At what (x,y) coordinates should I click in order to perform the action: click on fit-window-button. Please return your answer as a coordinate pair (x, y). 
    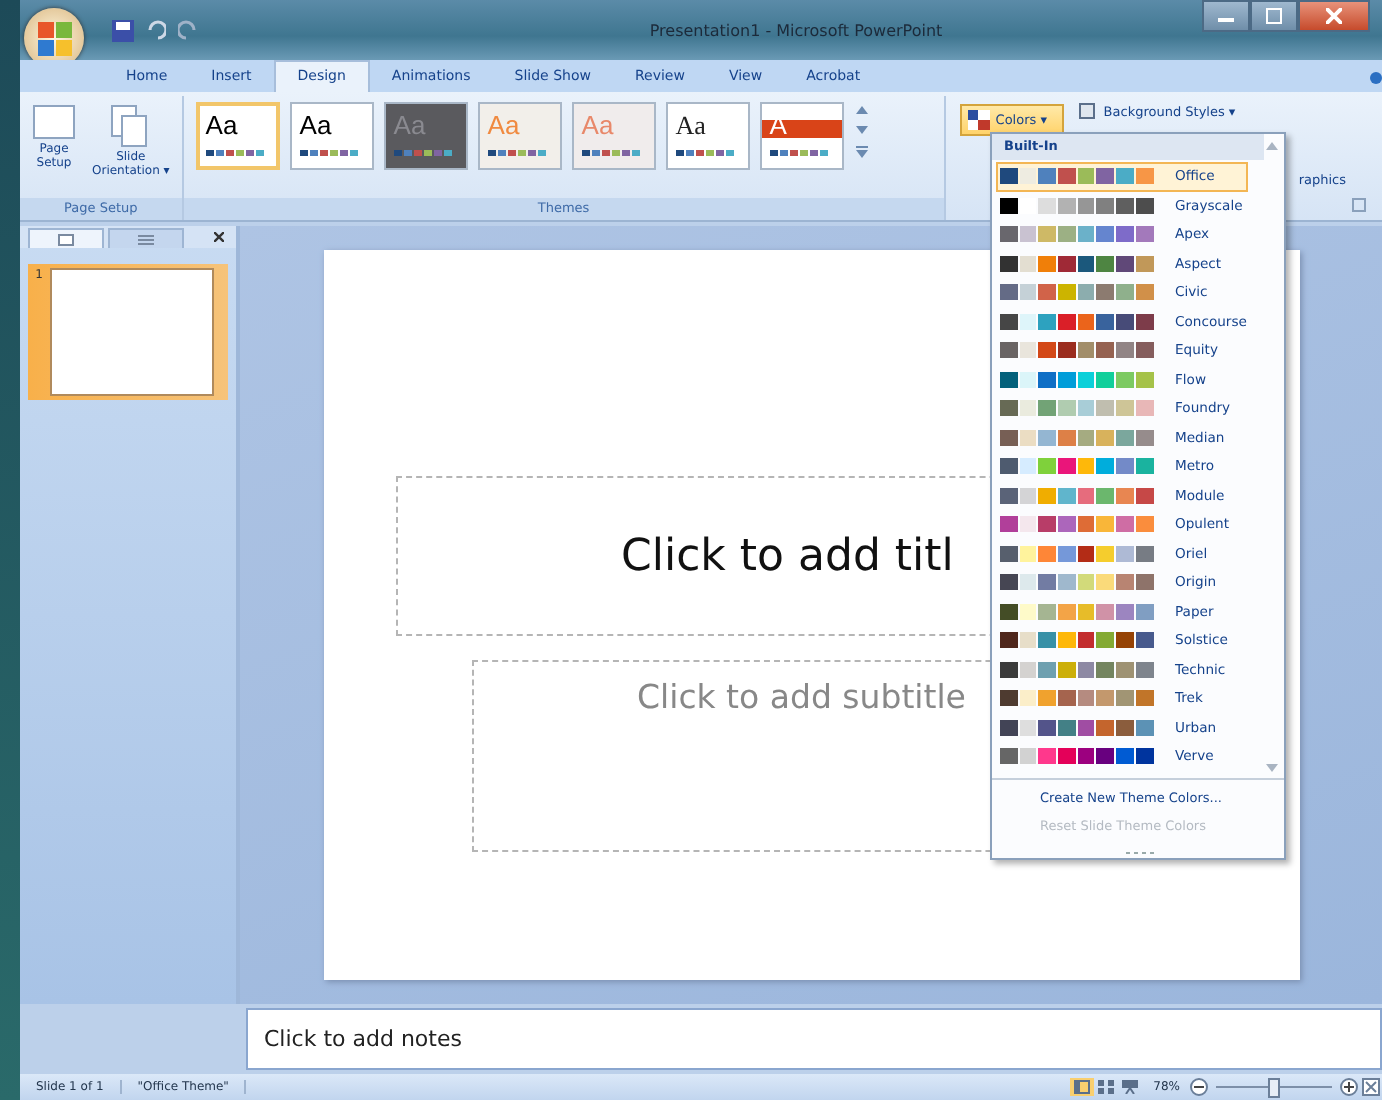
    Looking at the image, I should click on (1371, 1087).